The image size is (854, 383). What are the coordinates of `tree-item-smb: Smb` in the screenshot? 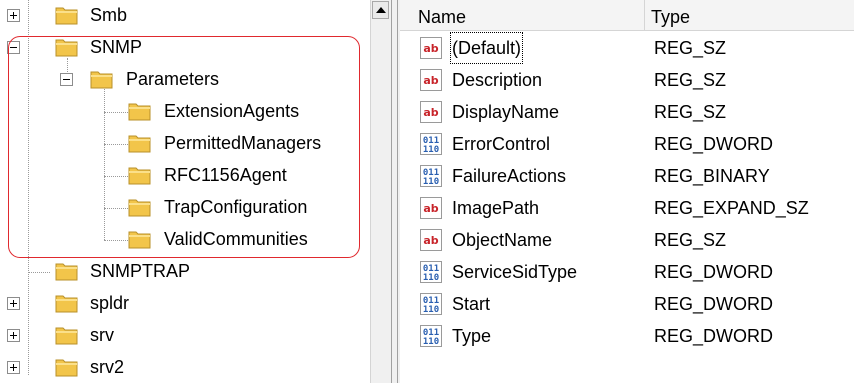 It's located at (185, 17).